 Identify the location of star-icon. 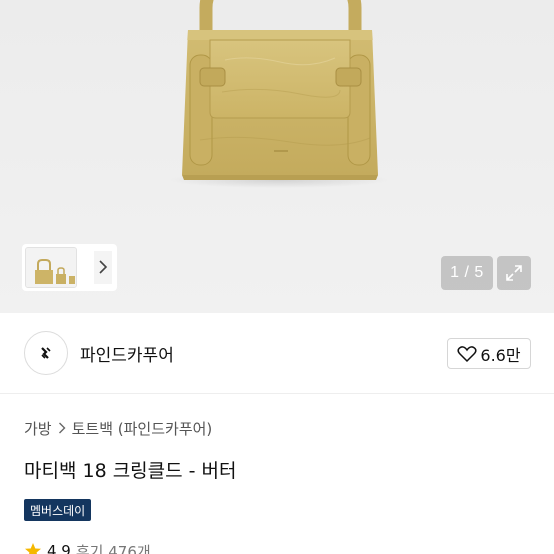
(33, 548).